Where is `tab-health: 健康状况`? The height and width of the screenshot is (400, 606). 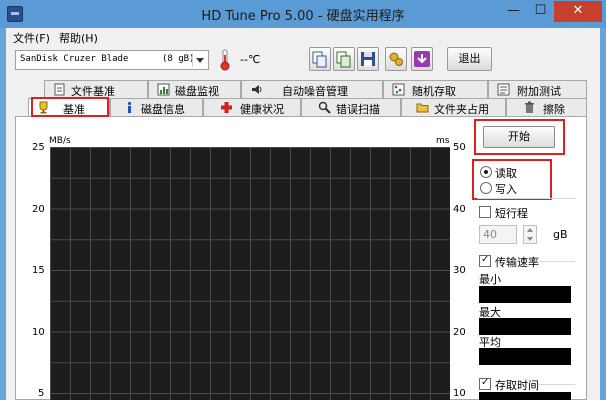
tab-health: 健康状况 is located at coordinates (252, 107).